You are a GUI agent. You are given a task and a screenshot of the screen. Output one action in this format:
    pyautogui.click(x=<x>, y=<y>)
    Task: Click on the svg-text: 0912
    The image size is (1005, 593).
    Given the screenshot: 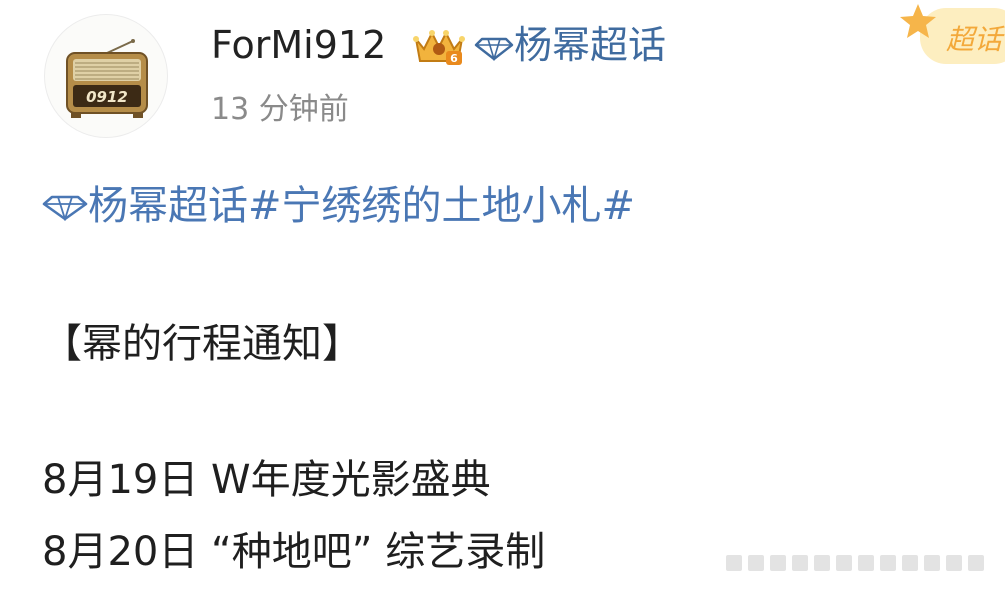 What is the action you would take?
    pyautogui.click(x=107, y=97)
    